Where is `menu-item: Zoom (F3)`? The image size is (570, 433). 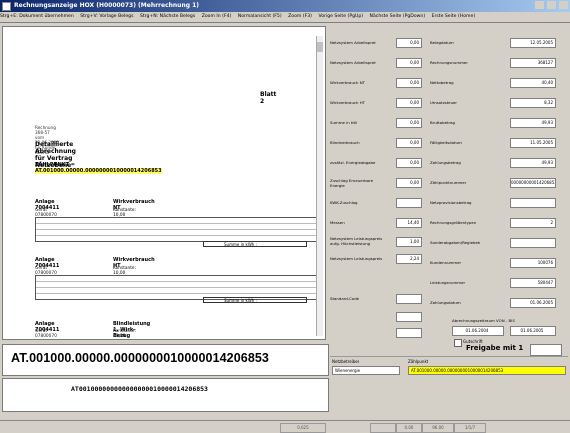 menu-item: Zoom (F3) is located at coordinates (300, 16).